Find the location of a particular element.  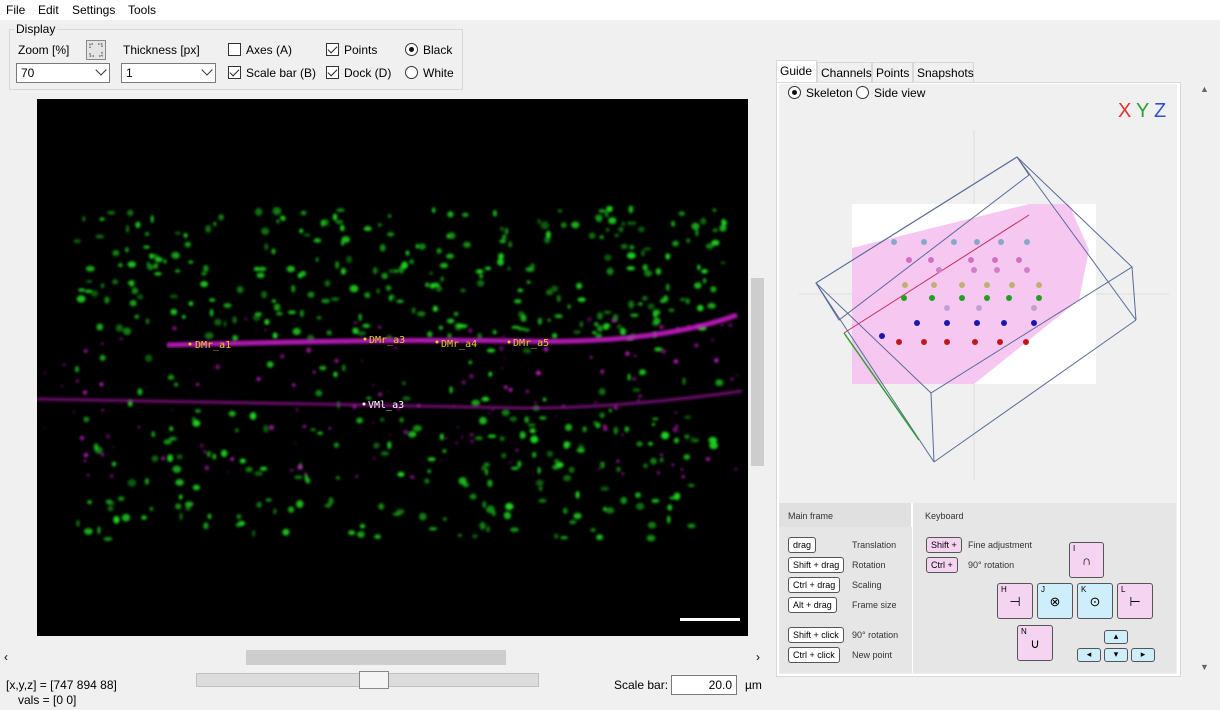

menu-settings: Settings is located at coordinates (93, 10).